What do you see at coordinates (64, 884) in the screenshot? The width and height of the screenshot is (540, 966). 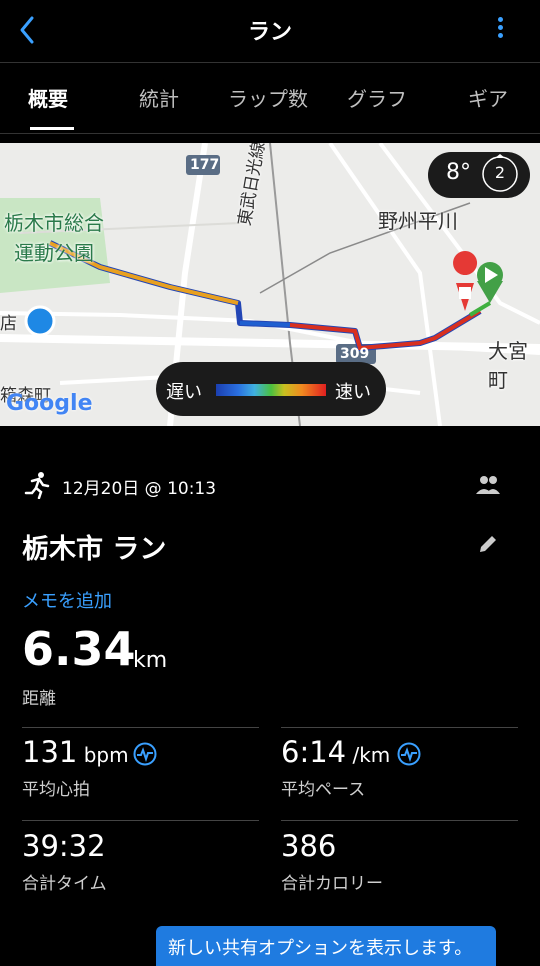 I see `total-time-label: 合計タイム` at bounding box center [64, 884].